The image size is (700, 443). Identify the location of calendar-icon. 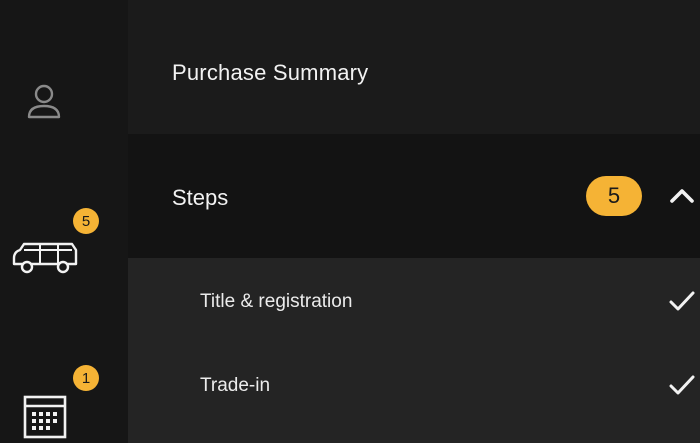
(45, 417).